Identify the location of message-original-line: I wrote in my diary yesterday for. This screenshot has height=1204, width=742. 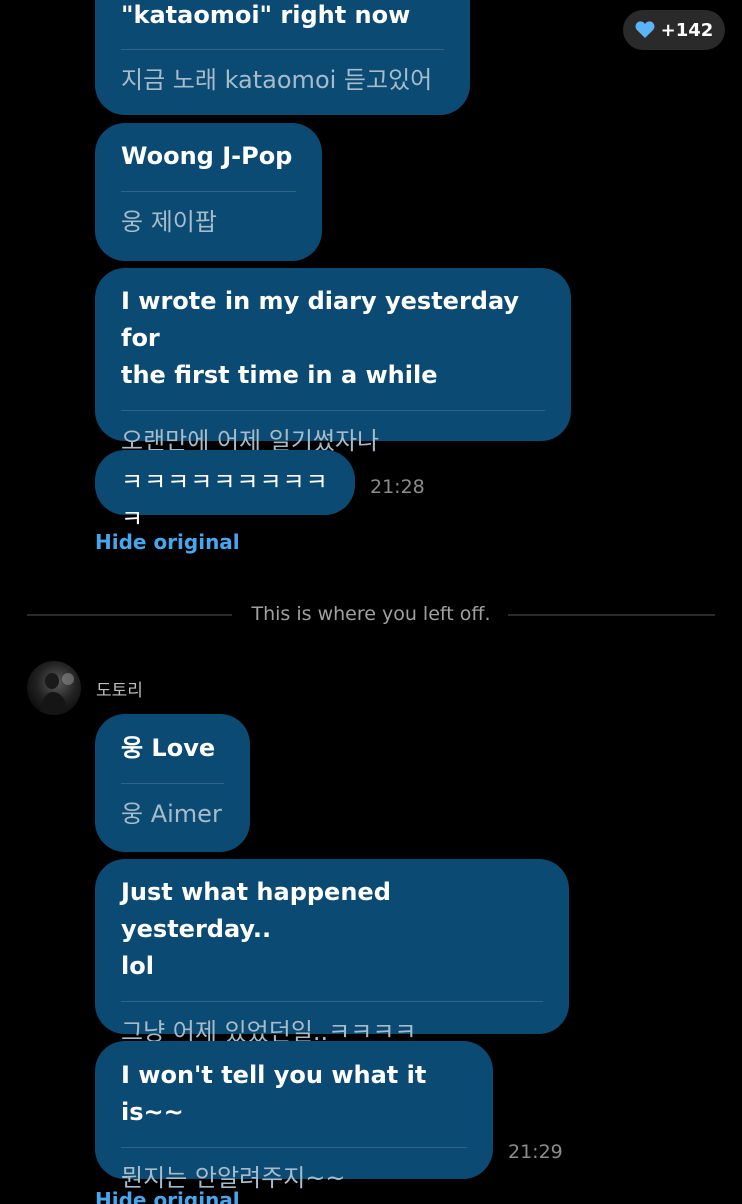
(320, 319).